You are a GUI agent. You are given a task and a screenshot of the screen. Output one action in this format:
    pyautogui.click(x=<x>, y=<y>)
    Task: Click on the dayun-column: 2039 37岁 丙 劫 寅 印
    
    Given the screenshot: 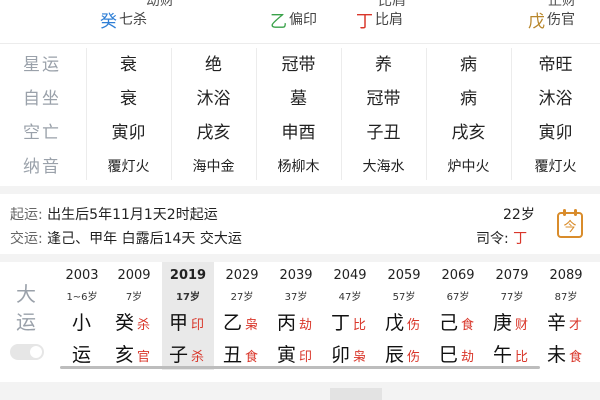 What is the action you would take?
    pyautogui.click(x=296, y=316)
    